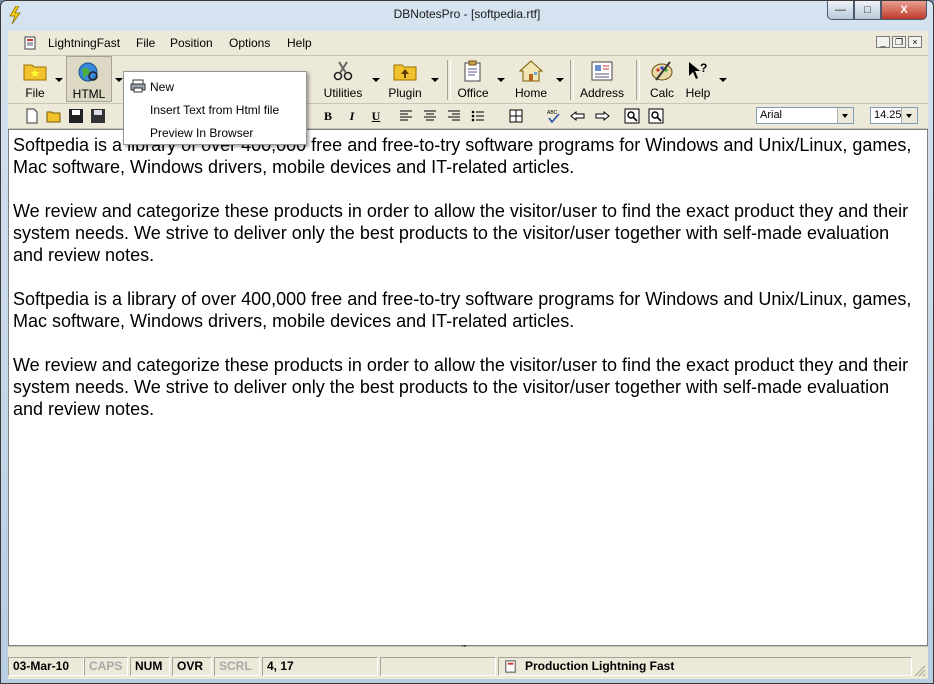 Image resolution: width=934 pixels, height=684 pixels. What do you see at coordinates (343, 93) in the screenshot?
I see `utilities-toolbar-label: Utilities` at bounding box center [343, 93].